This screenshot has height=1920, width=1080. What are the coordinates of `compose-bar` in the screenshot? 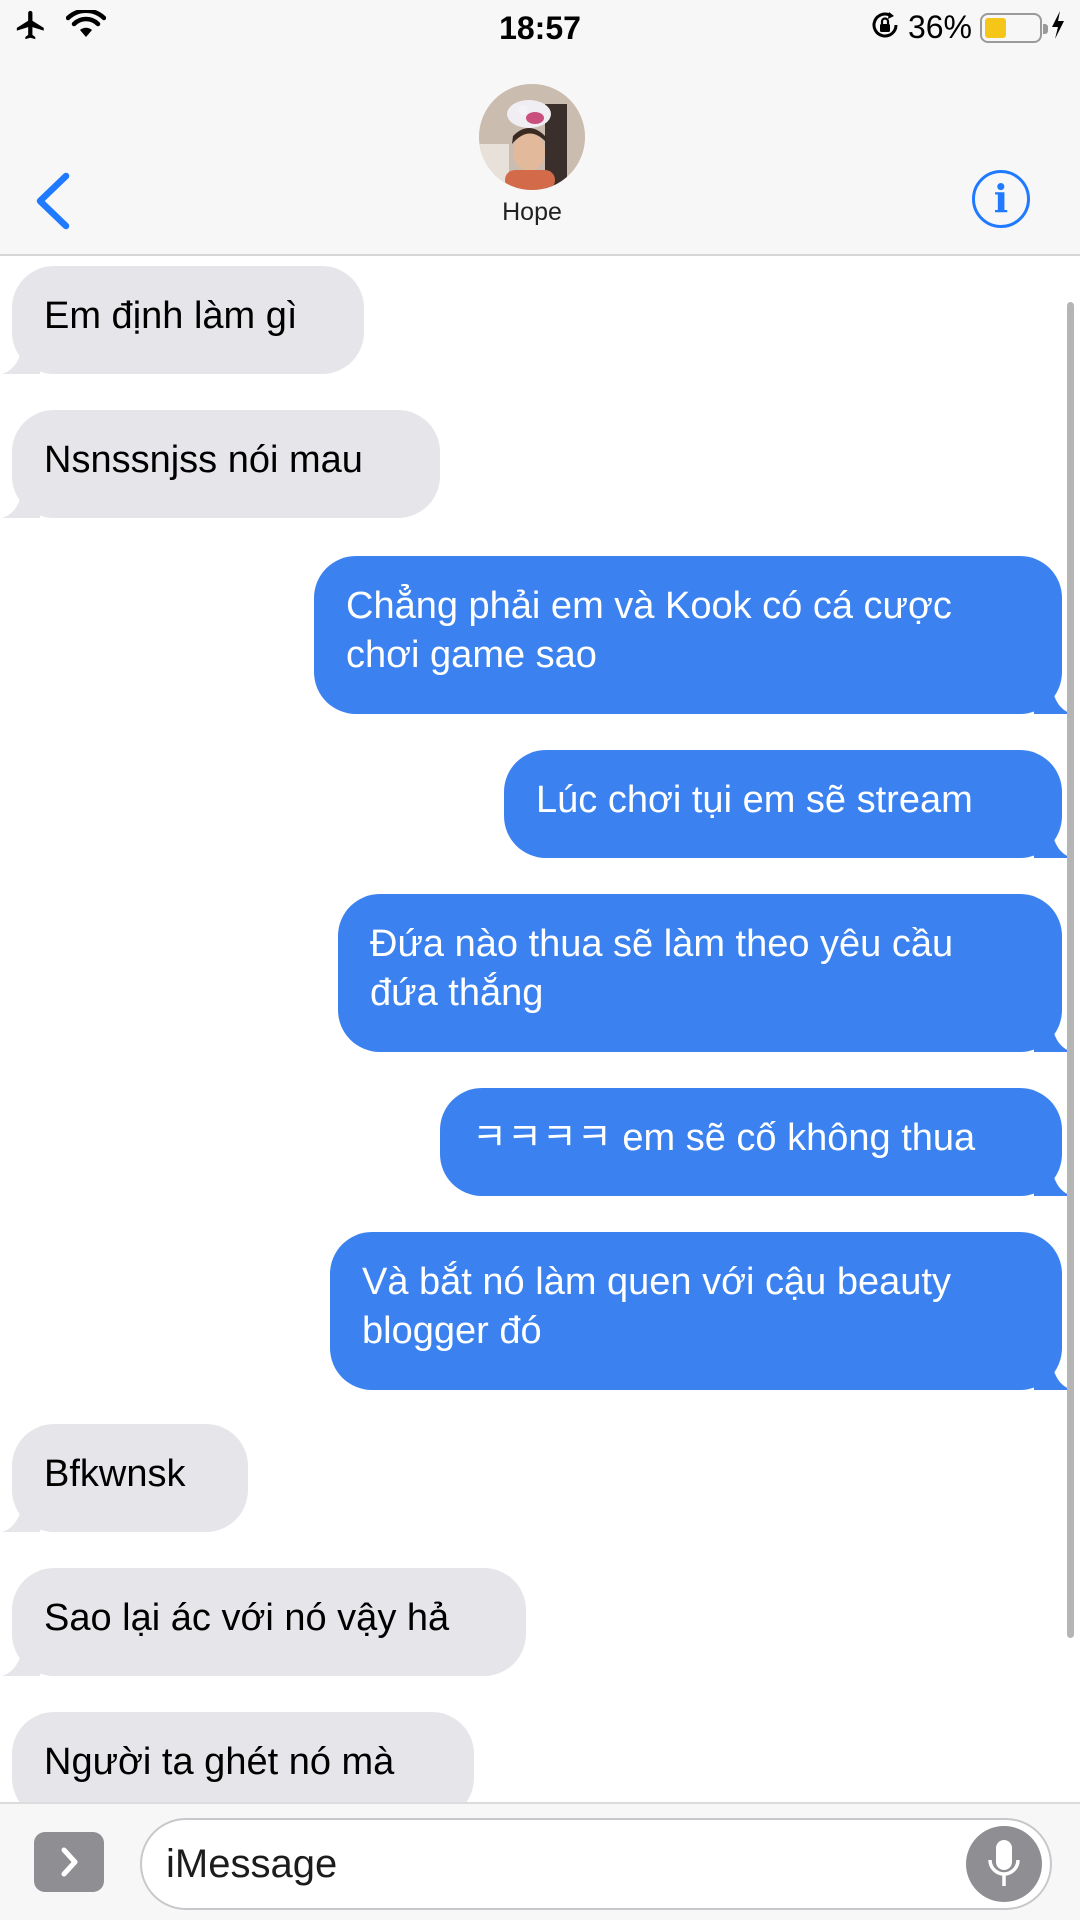 It's located at (540, 1861).